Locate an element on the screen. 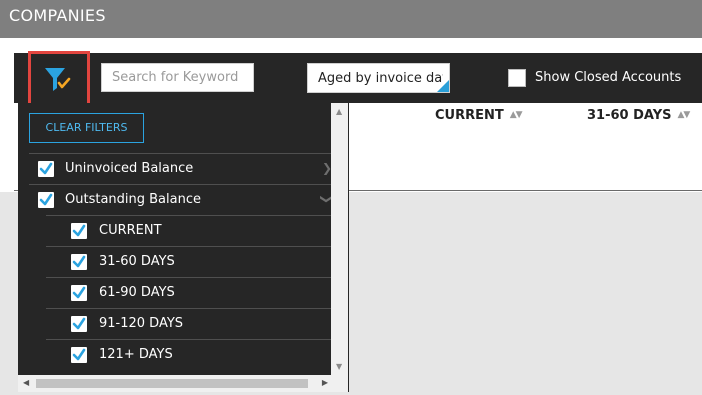 Image resolution: width=702 pixels, height=395 pixels. filter-item-91-120-days: 91-120 DAYS is located at coordinates (193, 323).